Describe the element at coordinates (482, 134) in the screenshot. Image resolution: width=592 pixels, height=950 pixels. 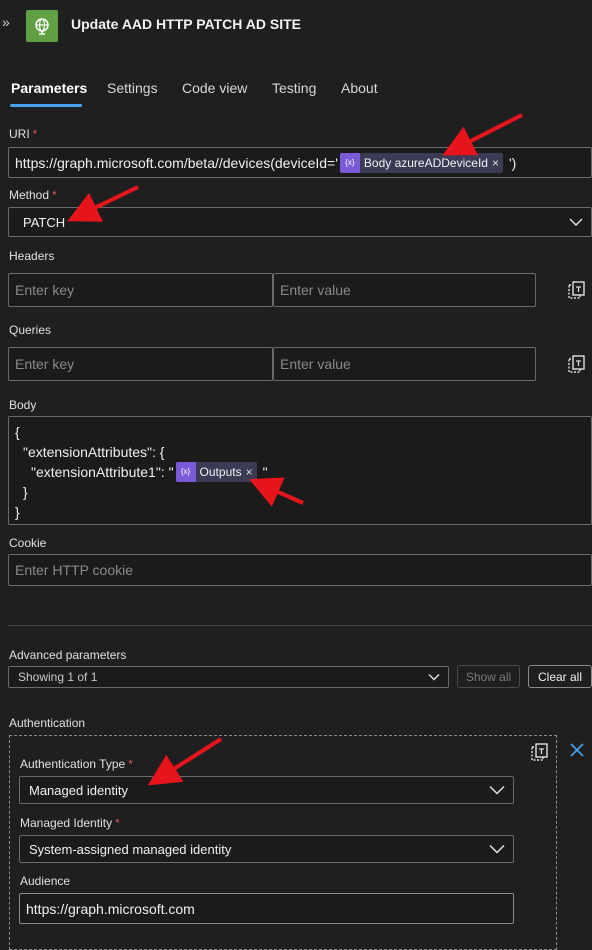
I see `annotation-arrow` at that location.